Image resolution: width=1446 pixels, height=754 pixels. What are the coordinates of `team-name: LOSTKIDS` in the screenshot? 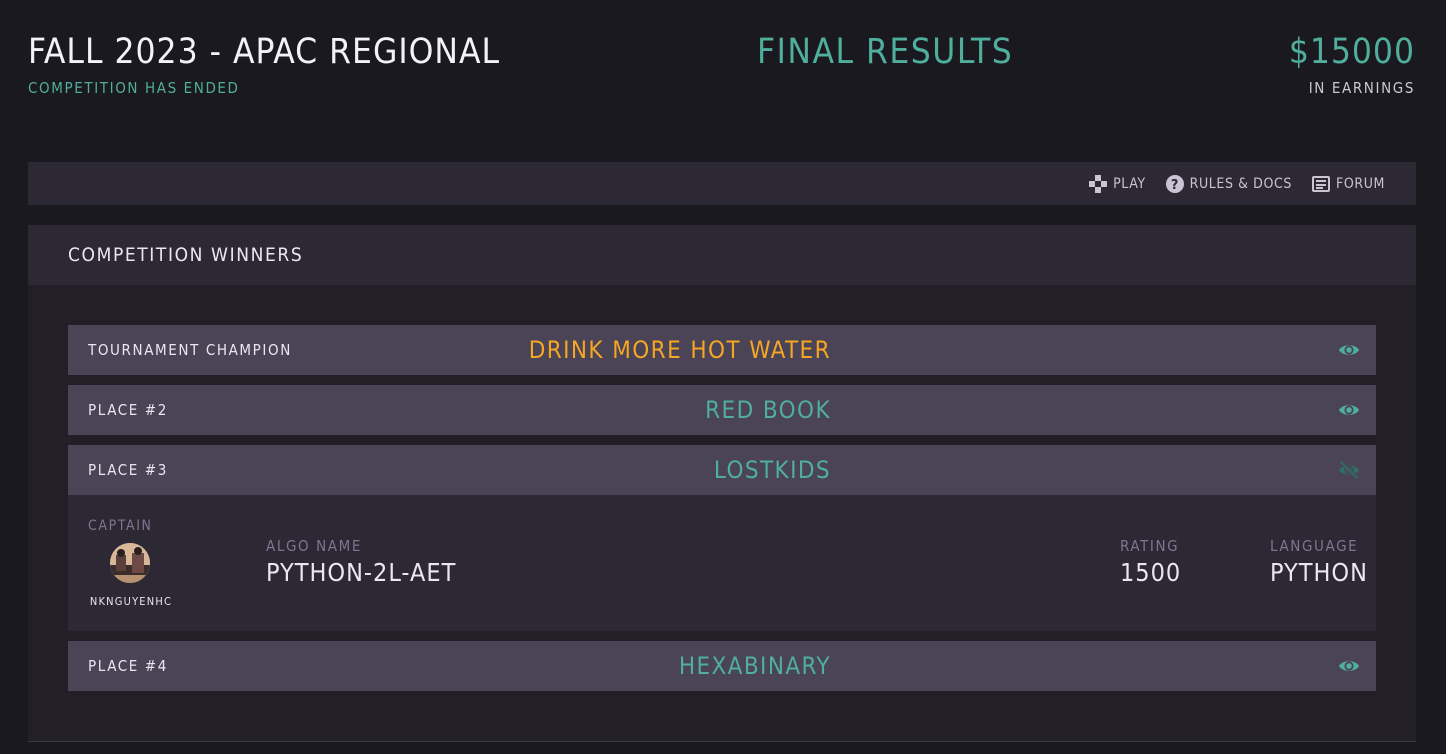 It's located at (772, 470).